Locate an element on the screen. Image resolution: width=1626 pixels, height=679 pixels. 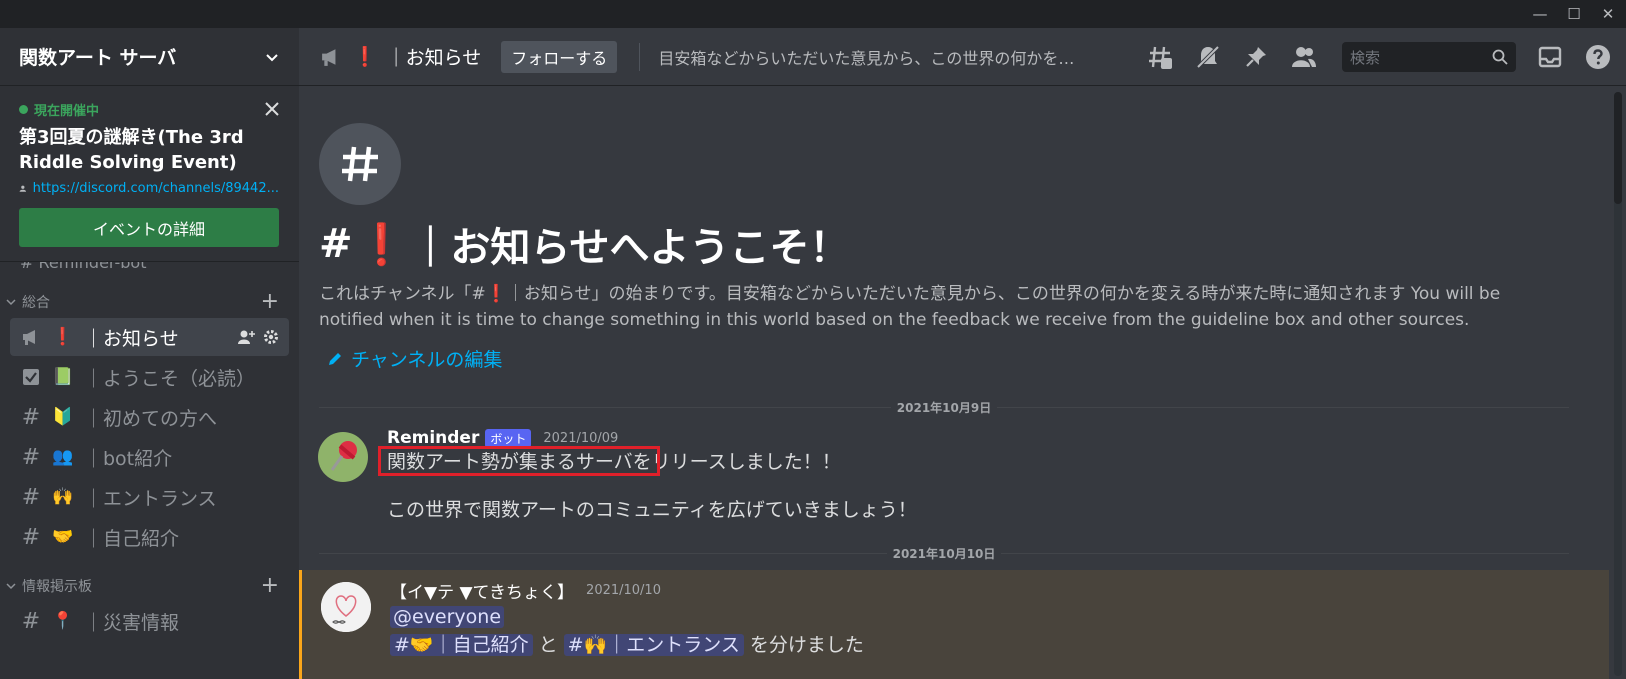
everyone-mention: @everyone is located at coordinates (447, 617).